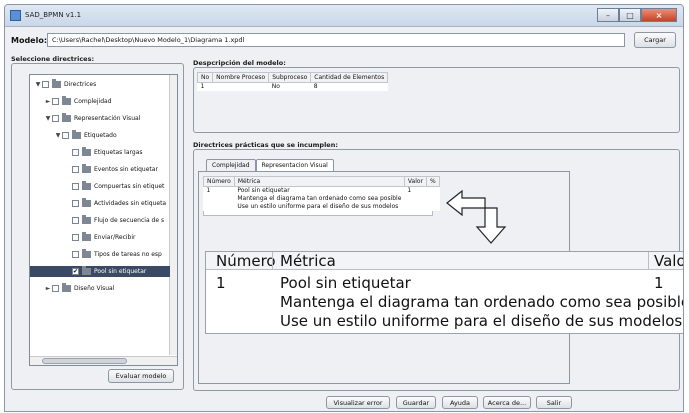 The width and height of the screenshot is (689, 413). What do you see at coordinates (221, 283) in the screenshot?
I see `zoom-cell-num: 1` at bounding box center [221, 283].